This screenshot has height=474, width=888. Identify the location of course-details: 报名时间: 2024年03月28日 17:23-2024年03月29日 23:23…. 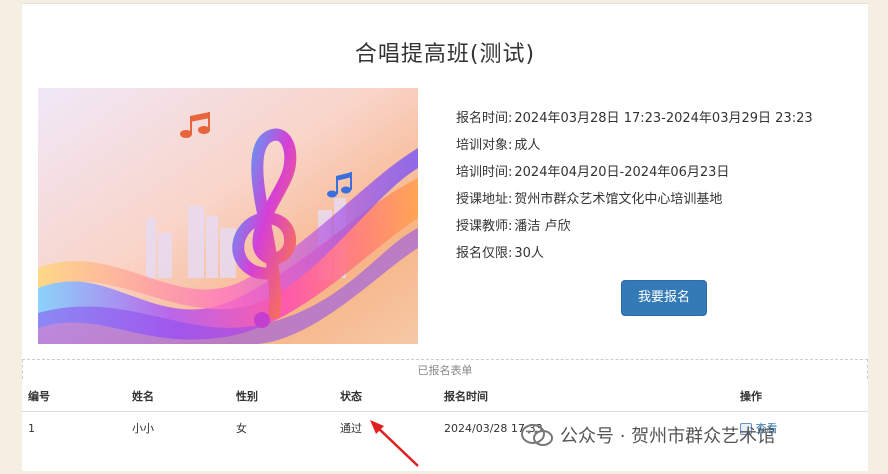
(634, 186).